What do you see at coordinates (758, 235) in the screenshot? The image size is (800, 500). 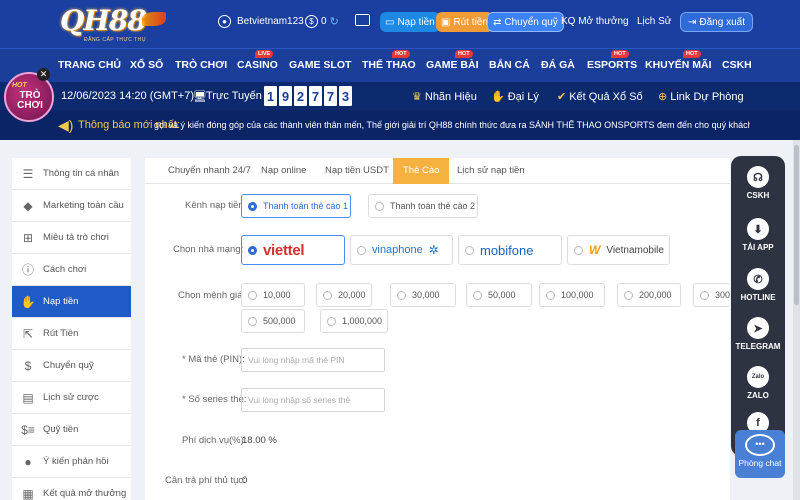 I see `app-download-link: ⬇ TẢI APP` at bounding box center [758, 235].